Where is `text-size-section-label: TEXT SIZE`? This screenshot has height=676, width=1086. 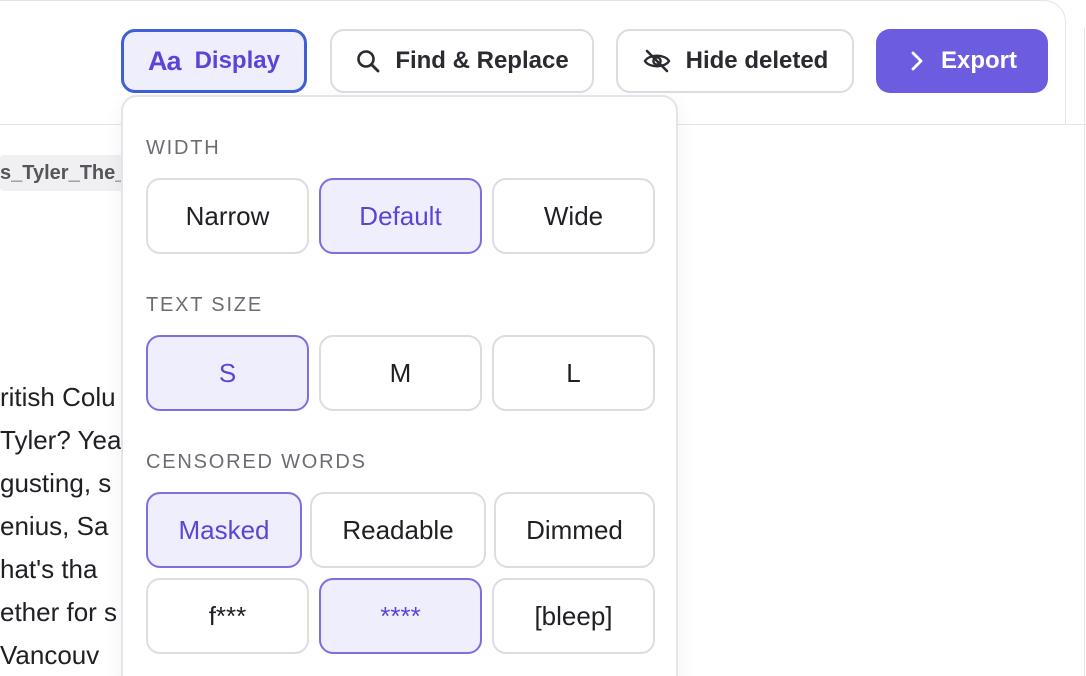
text-size-section-label: TEXT SIZE is located at coordinates (204, 305).